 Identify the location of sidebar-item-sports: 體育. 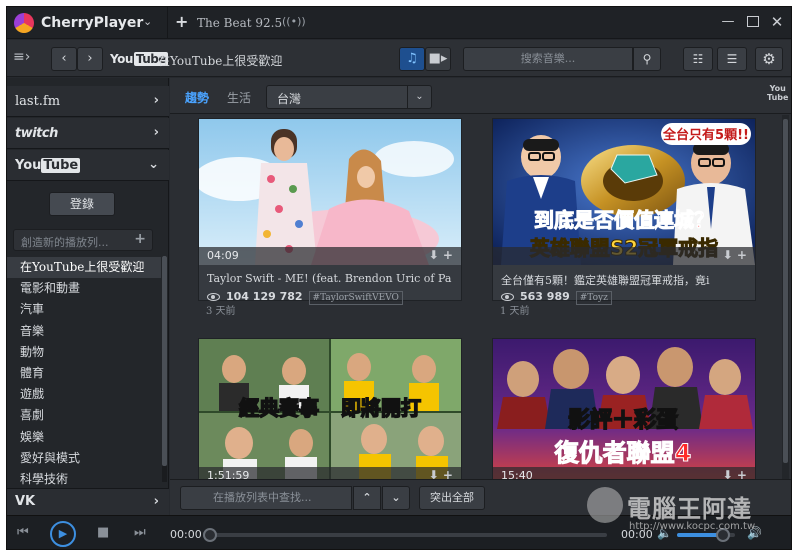
(84, 373).